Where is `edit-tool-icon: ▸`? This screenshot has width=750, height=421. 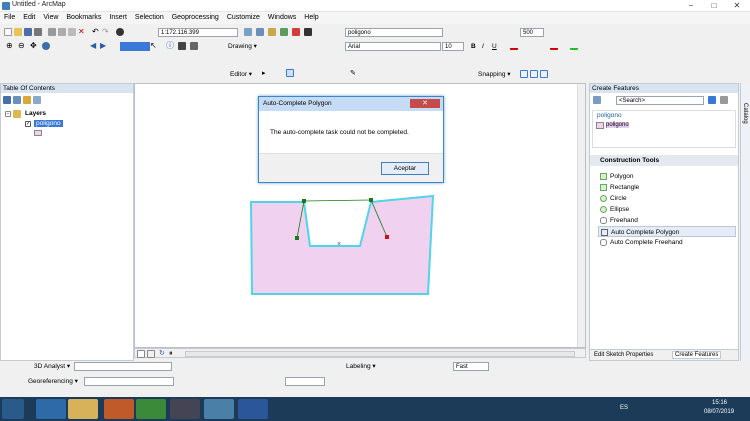 edit-tool-icon: ▸ is located at coordinates (266, 74).